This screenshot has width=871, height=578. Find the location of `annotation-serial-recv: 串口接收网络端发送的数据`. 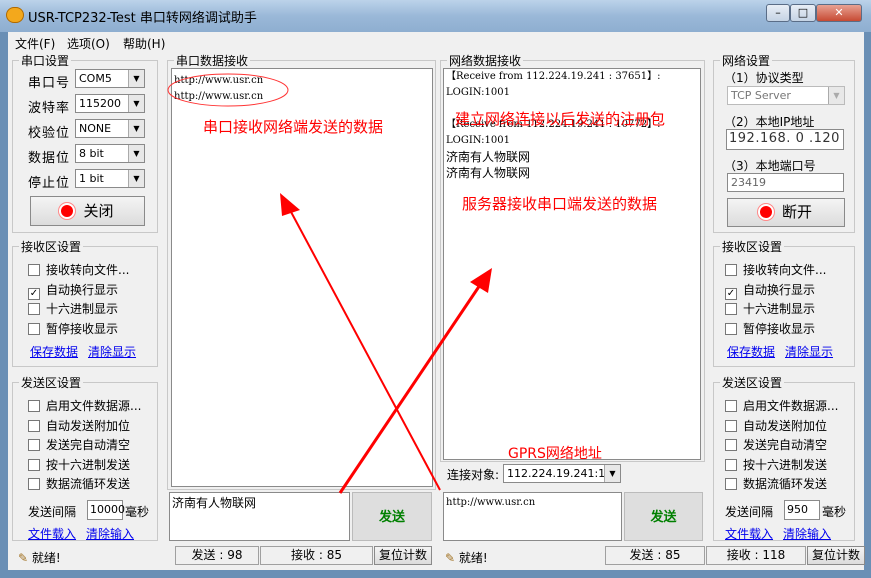

annotation-serial-recv: 串口接收网络端发送的数据 is located at coordinates (293, 127).